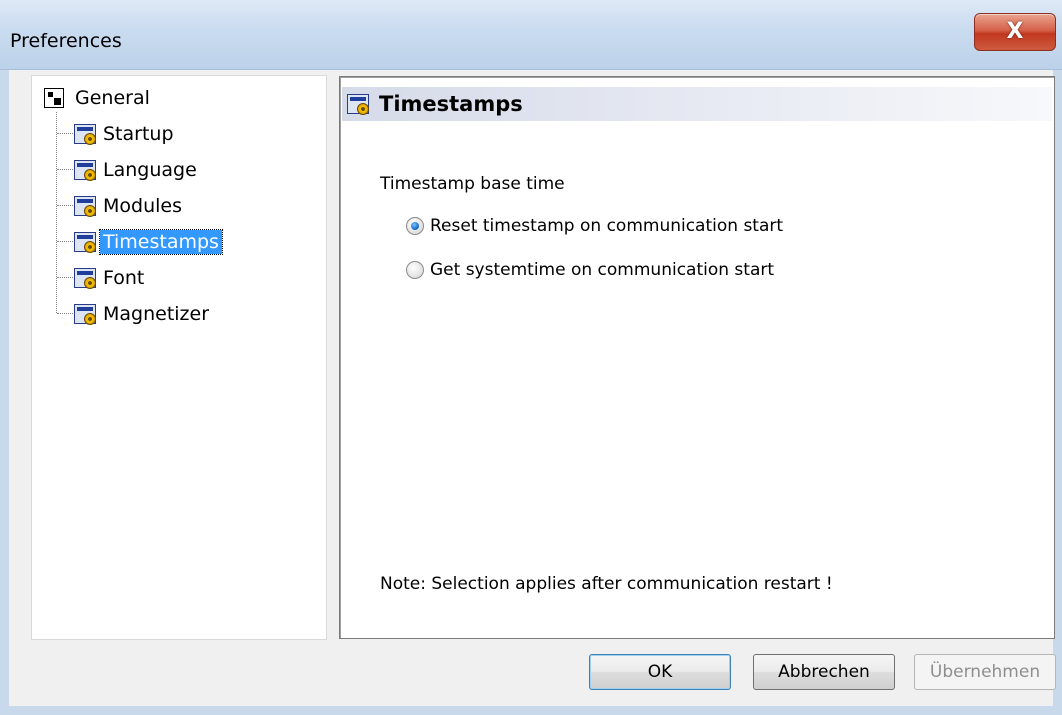 This screenshot has width=1062, height=715. Describe the element at coordinates (54, 98) in the screenshot. I see `tree-root-icon` at that location.